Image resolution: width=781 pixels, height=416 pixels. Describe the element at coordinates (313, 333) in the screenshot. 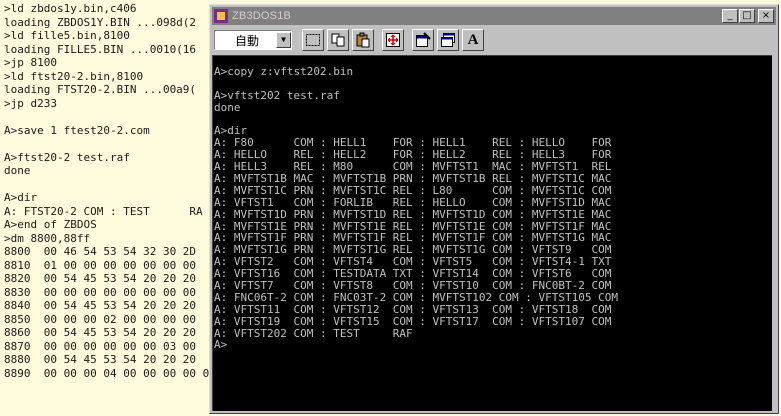

I see `terminal-line: A: VFTST202 COM : TEST RAF` at that location.